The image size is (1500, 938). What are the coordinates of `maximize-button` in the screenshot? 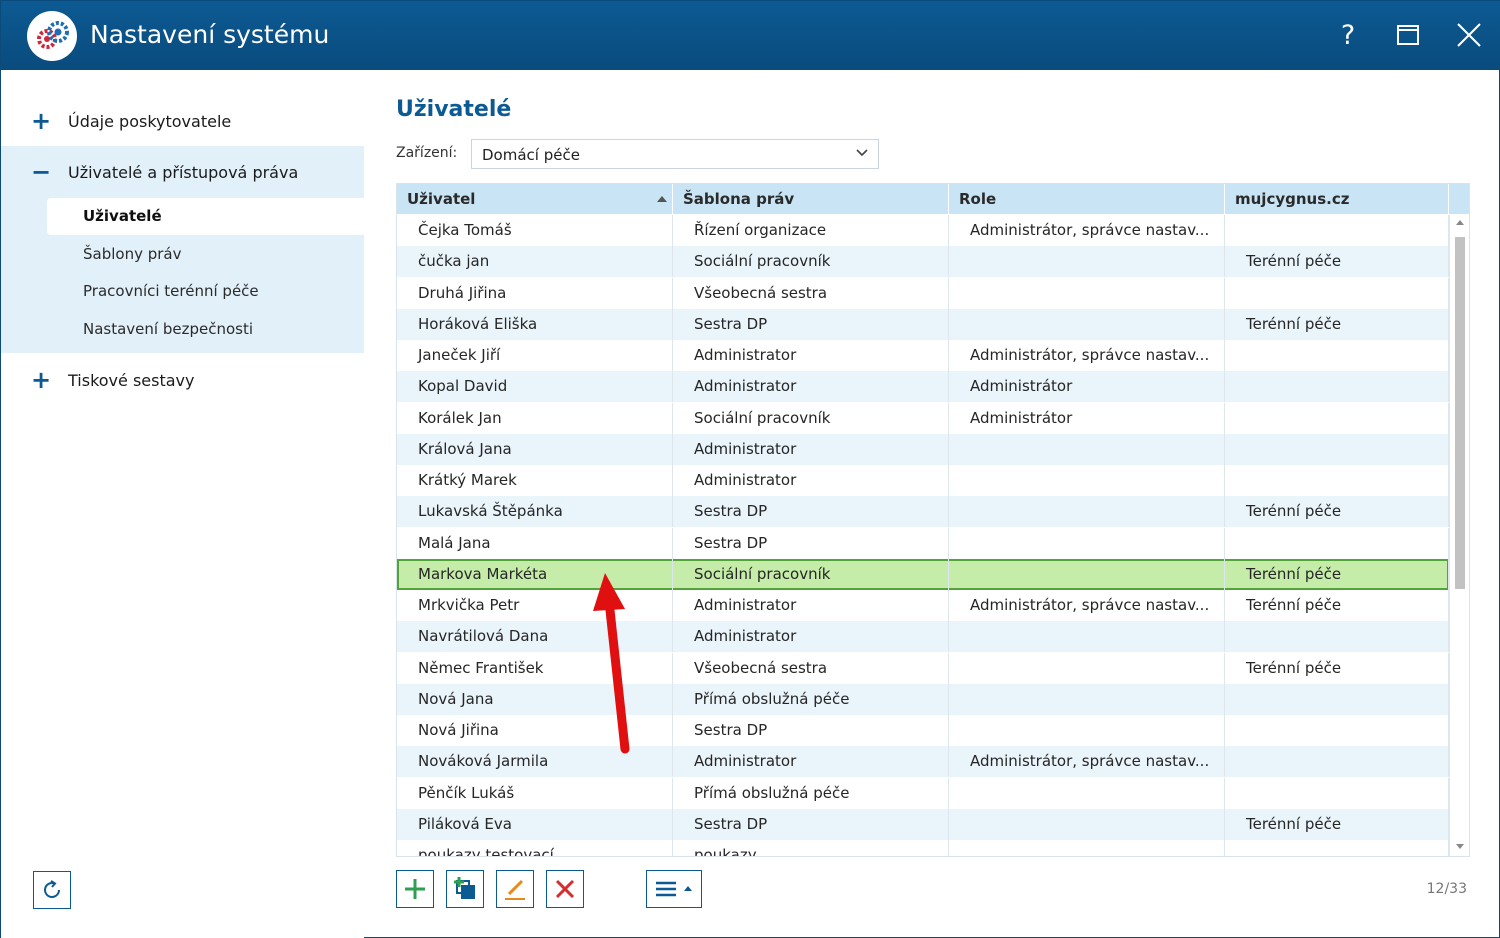 It's located at (1408, 35).